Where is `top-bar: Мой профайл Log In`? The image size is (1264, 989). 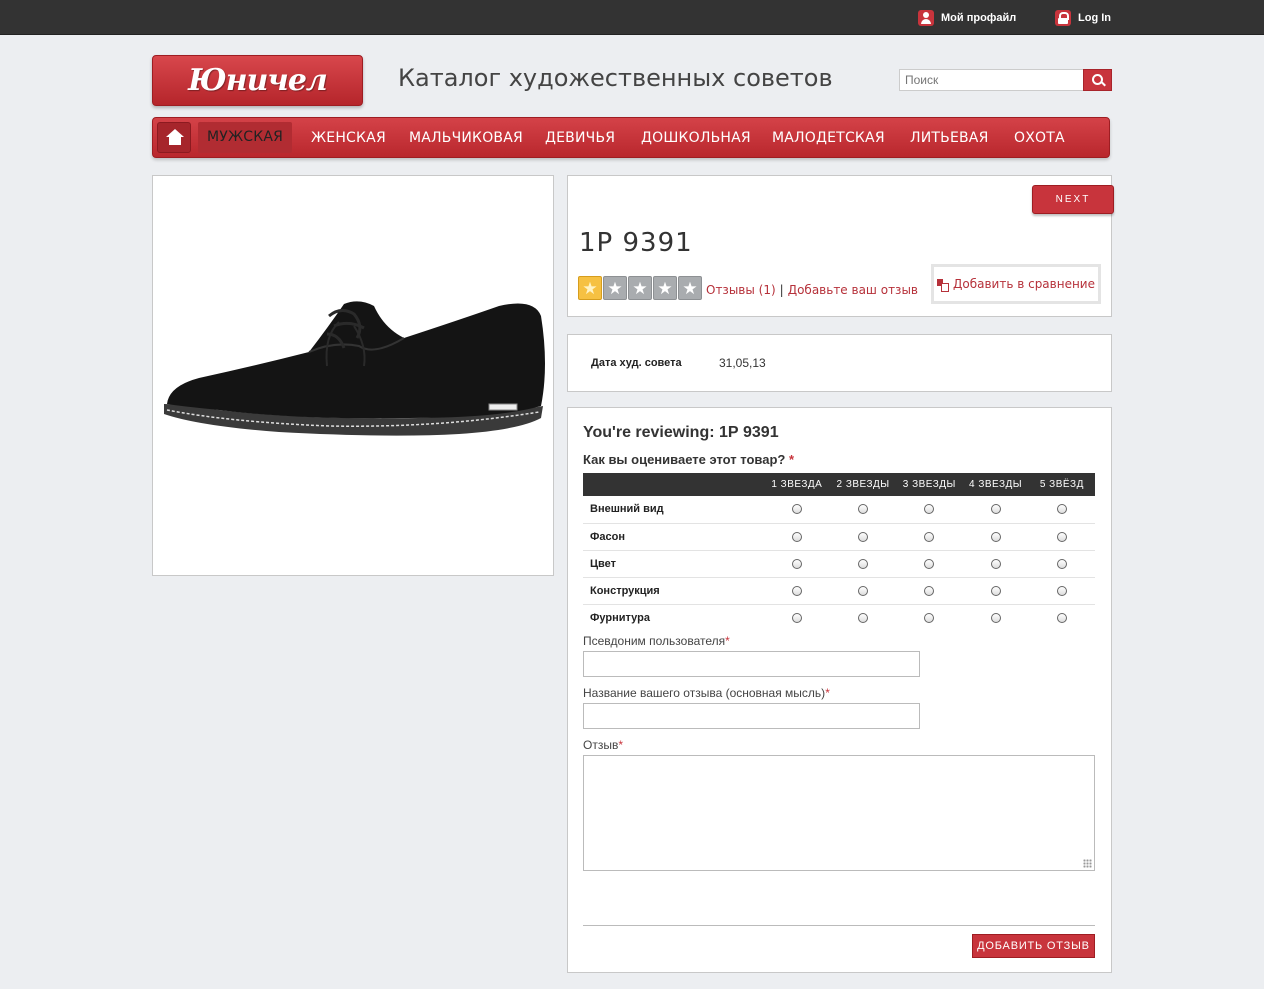
top-bar: Мой профайл Log In is located at coordinates (632, 17).